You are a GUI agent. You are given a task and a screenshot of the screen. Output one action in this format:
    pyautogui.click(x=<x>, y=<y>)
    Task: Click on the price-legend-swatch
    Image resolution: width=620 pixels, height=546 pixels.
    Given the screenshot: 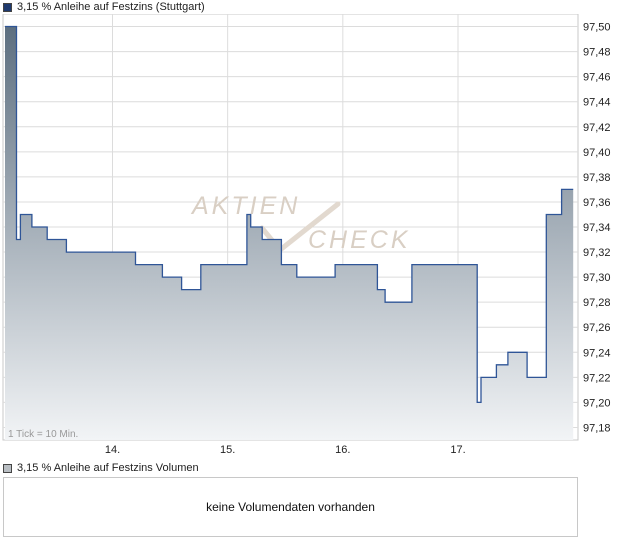 What is the action you would take?
    pyautogui.click(x=7, y=7)
    